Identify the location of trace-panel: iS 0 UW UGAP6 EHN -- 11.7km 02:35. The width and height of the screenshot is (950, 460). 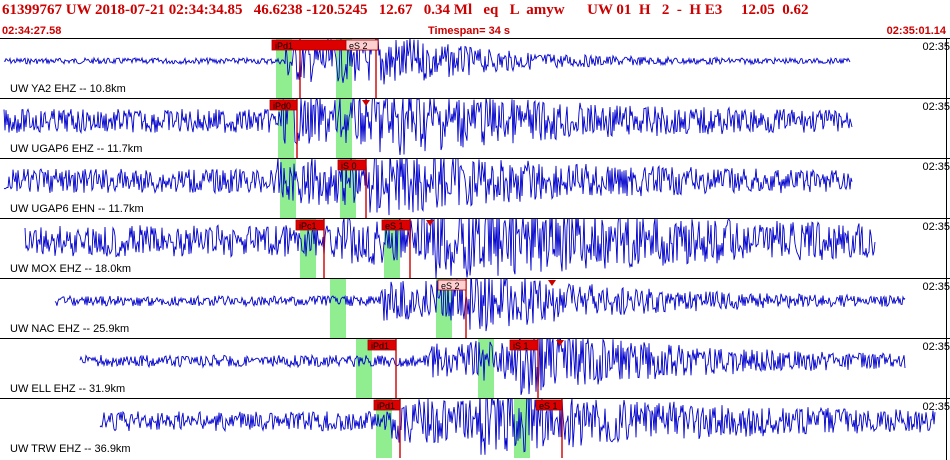
(475, 188).